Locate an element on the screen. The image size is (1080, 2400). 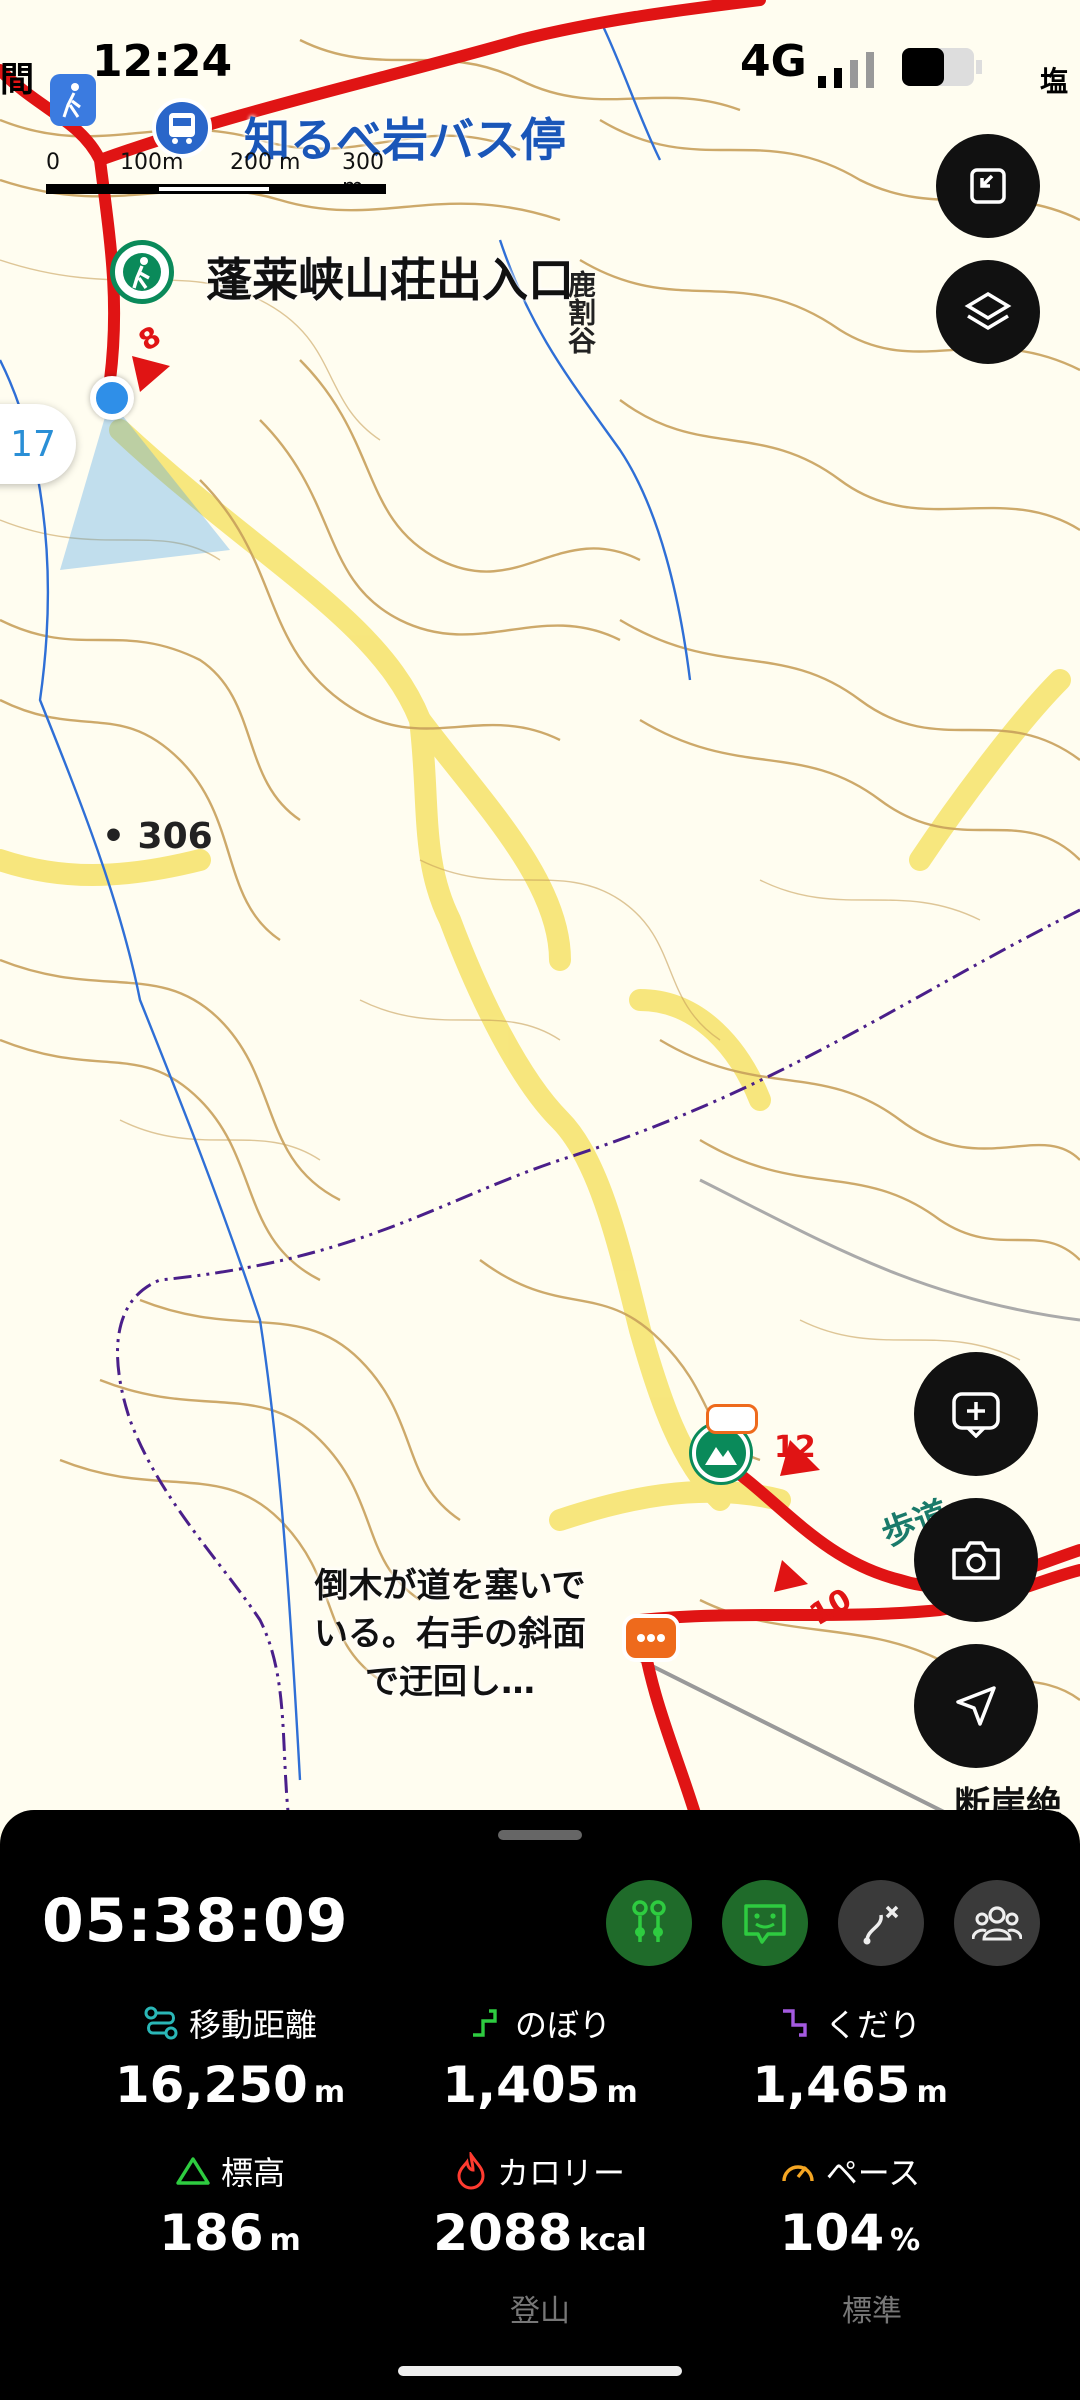
face-mode-button is located at coordinates (765, 1923).